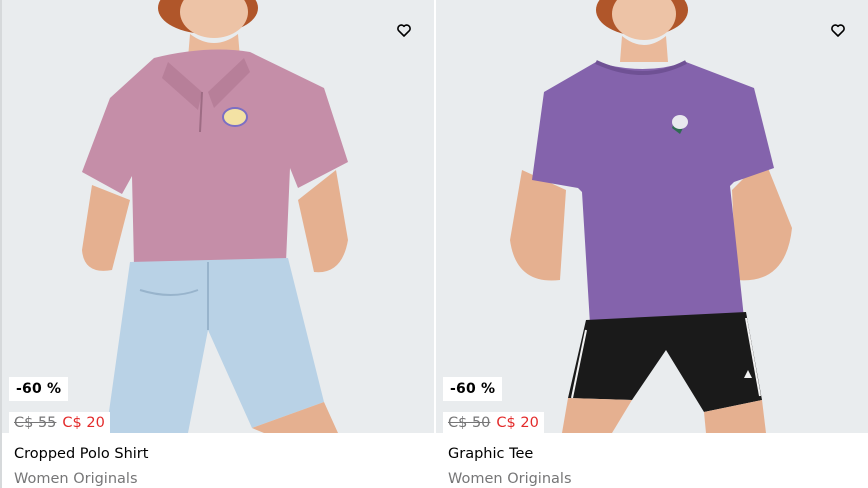 This screenshot has height=488, width=868. I want to click on product-name: Graphic Tee, so click(490, 454).